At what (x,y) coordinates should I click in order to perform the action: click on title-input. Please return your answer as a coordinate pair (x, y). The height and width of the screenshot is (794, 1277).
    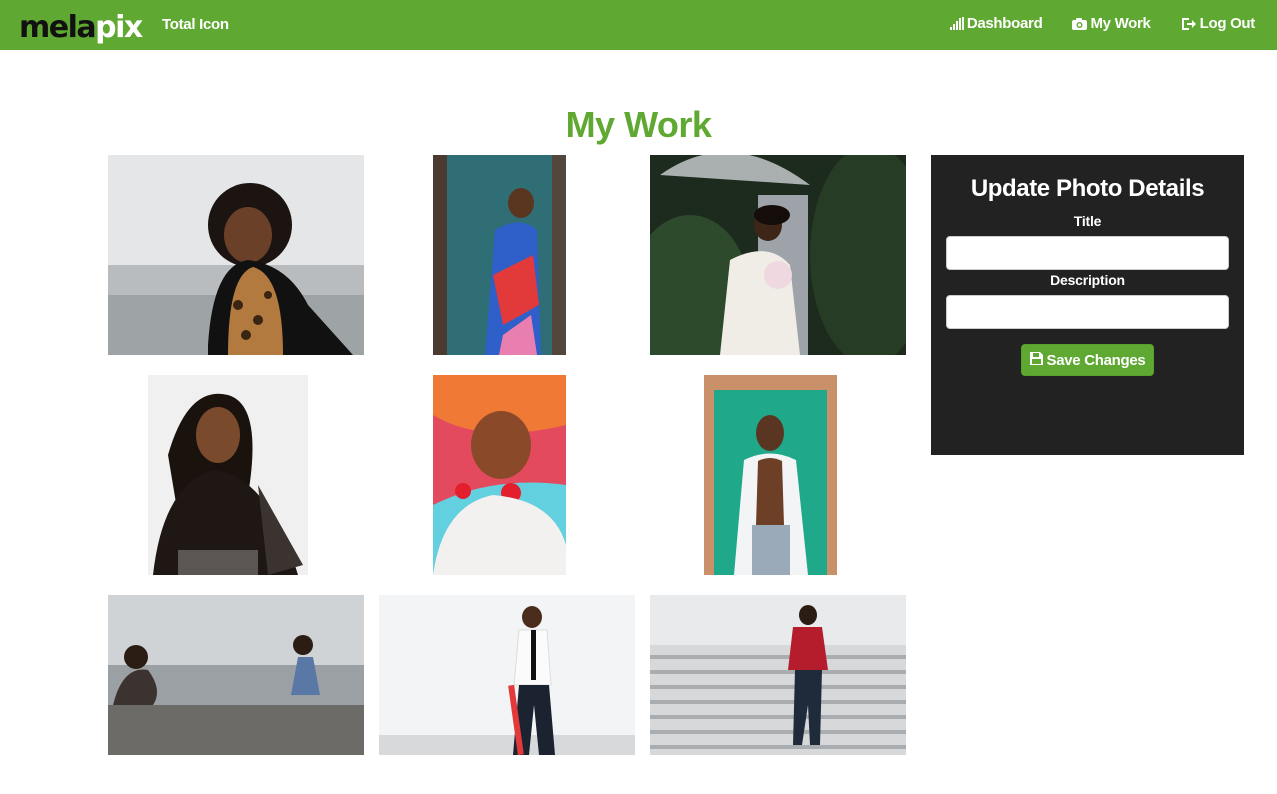
    Looking at the image, I should click on (1087, 253).